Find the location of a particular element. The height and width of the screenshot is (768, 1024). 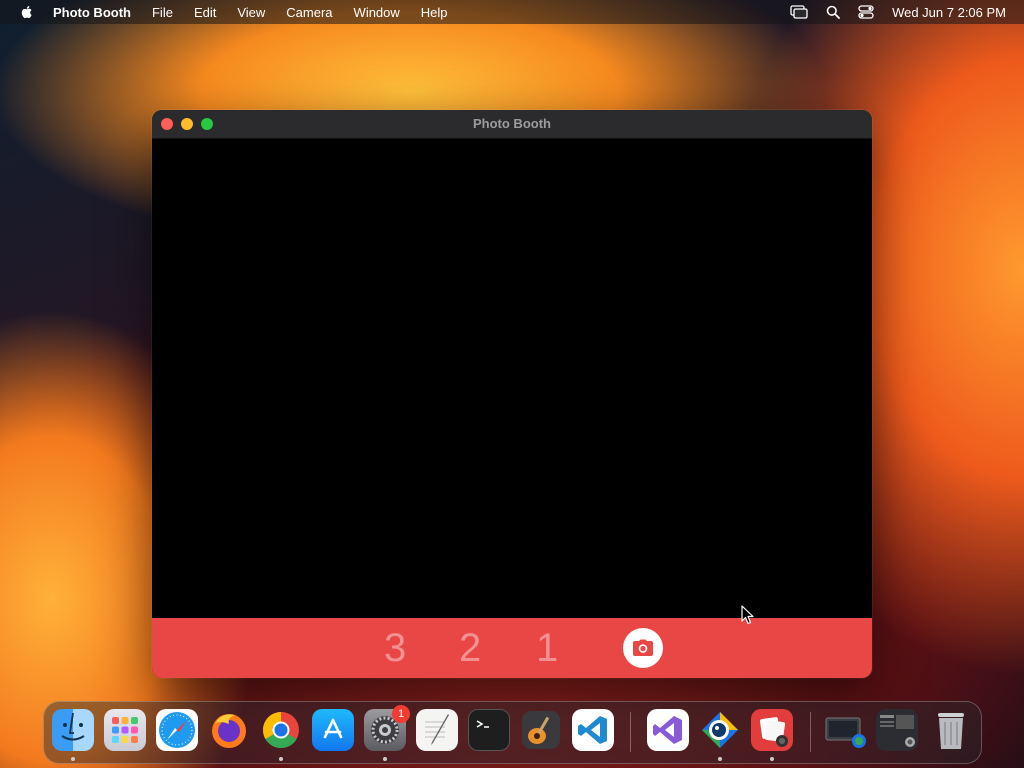

menu-view: View is located at coordinates (251, 12).